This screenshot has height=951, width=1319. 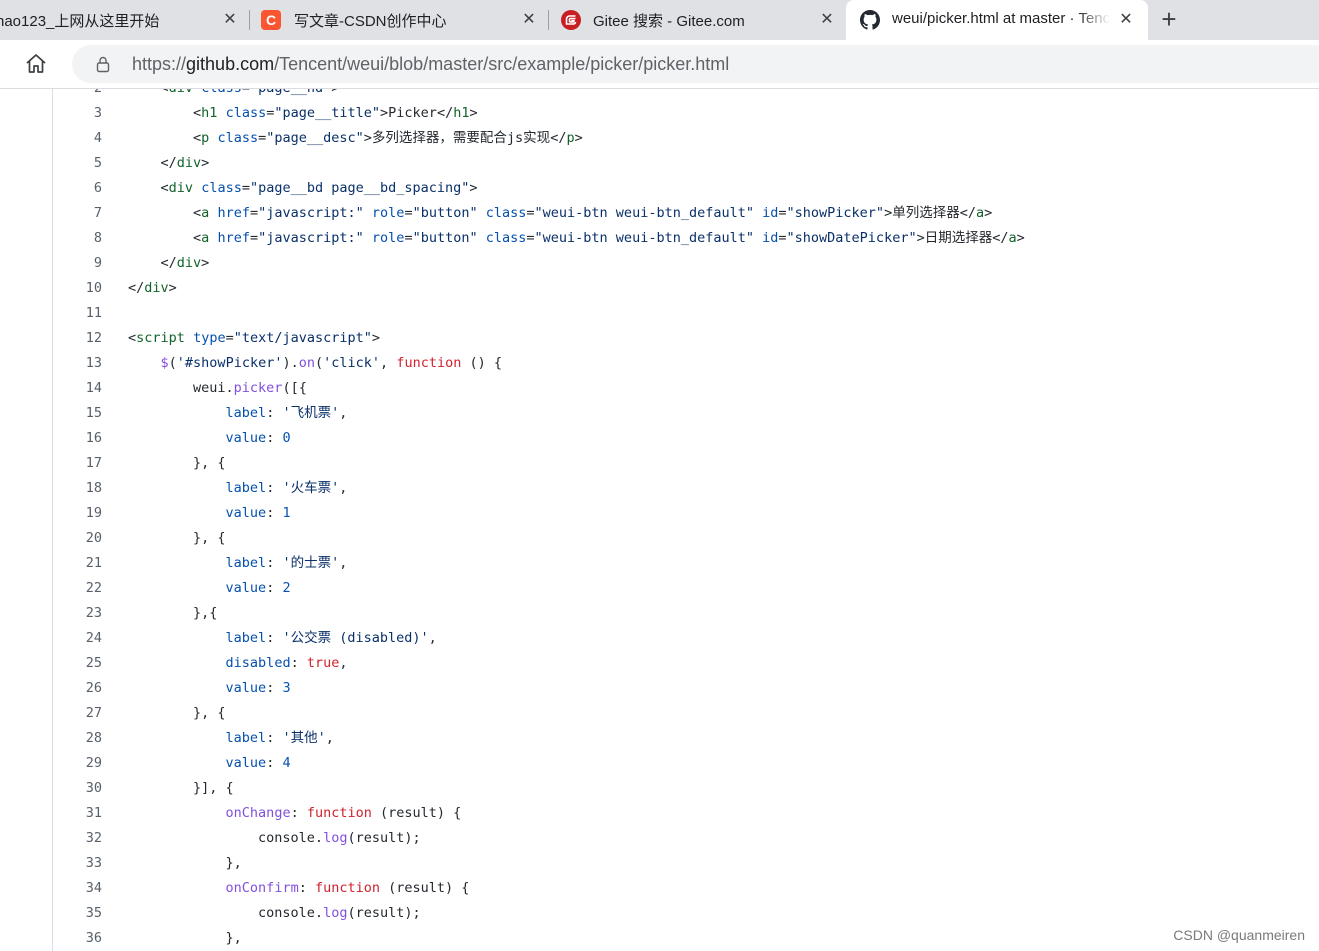 I want to click on code-text: value: 2, so click(x=258, y=588).